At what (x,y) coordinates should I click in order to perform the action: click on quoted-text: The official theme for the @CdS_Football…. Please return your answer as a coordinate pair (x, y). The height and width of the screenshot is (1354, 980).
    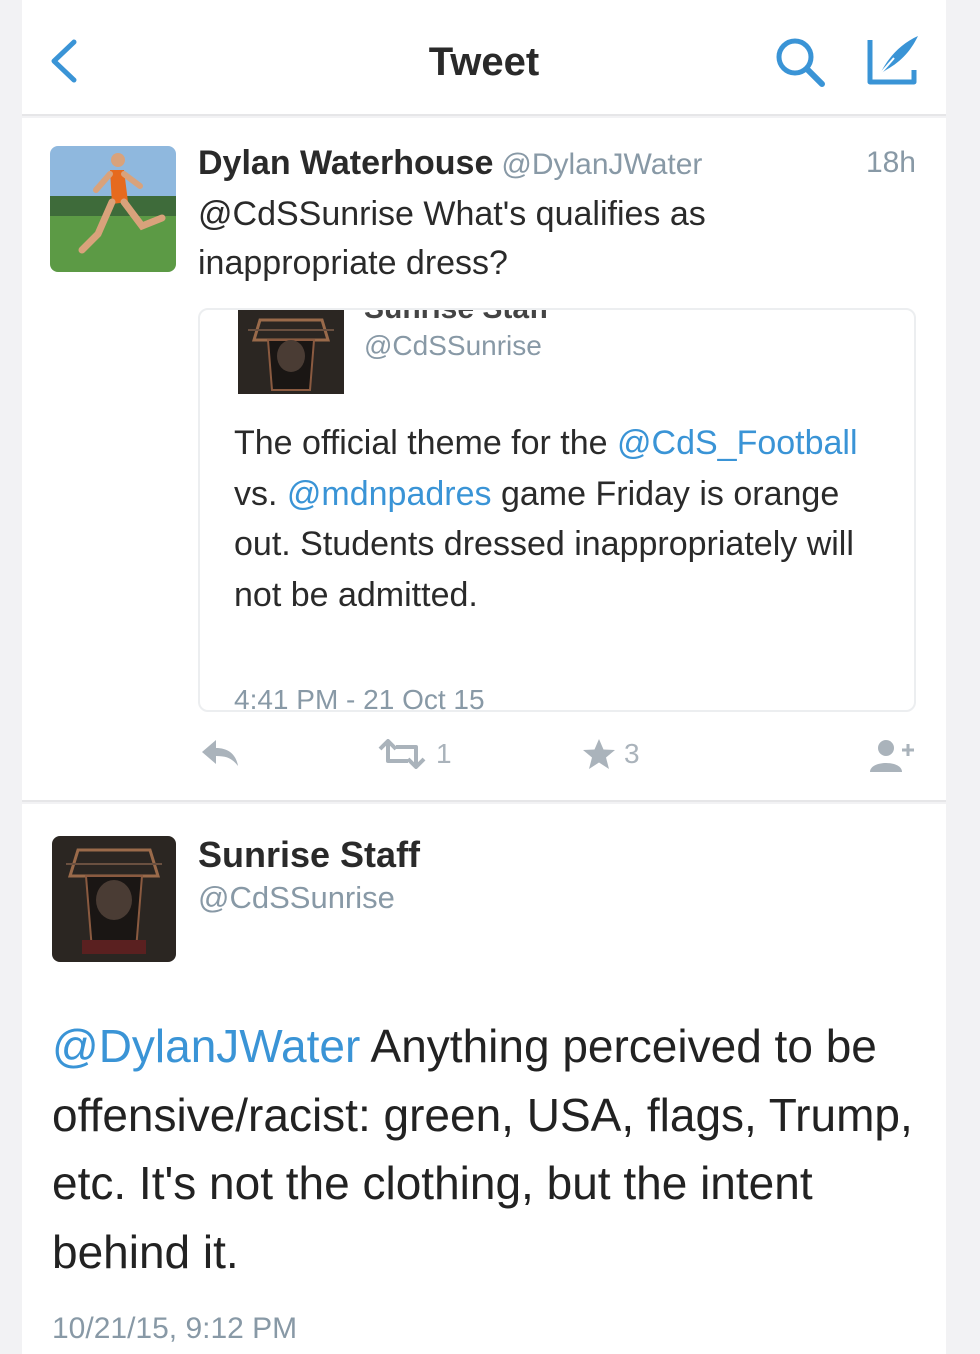
    Looking at the image, I should click on (554, 519).